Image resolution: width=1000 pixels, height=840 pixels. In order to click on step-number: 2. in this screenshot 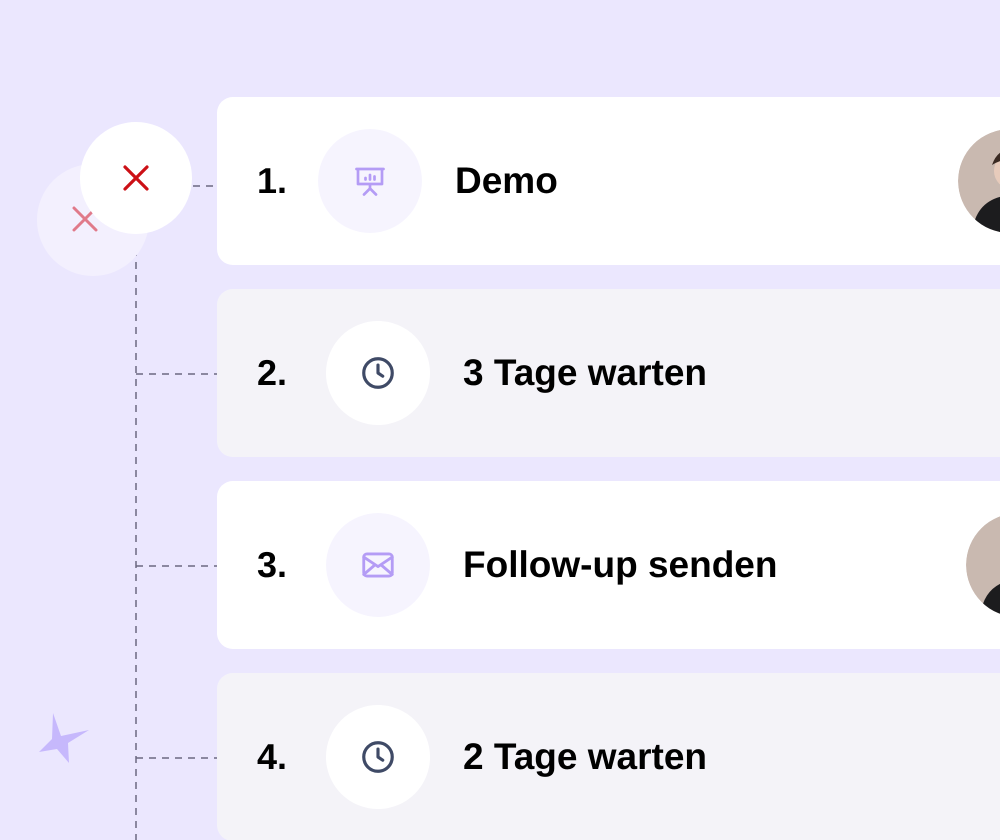, I will do `click(272, 373)`.